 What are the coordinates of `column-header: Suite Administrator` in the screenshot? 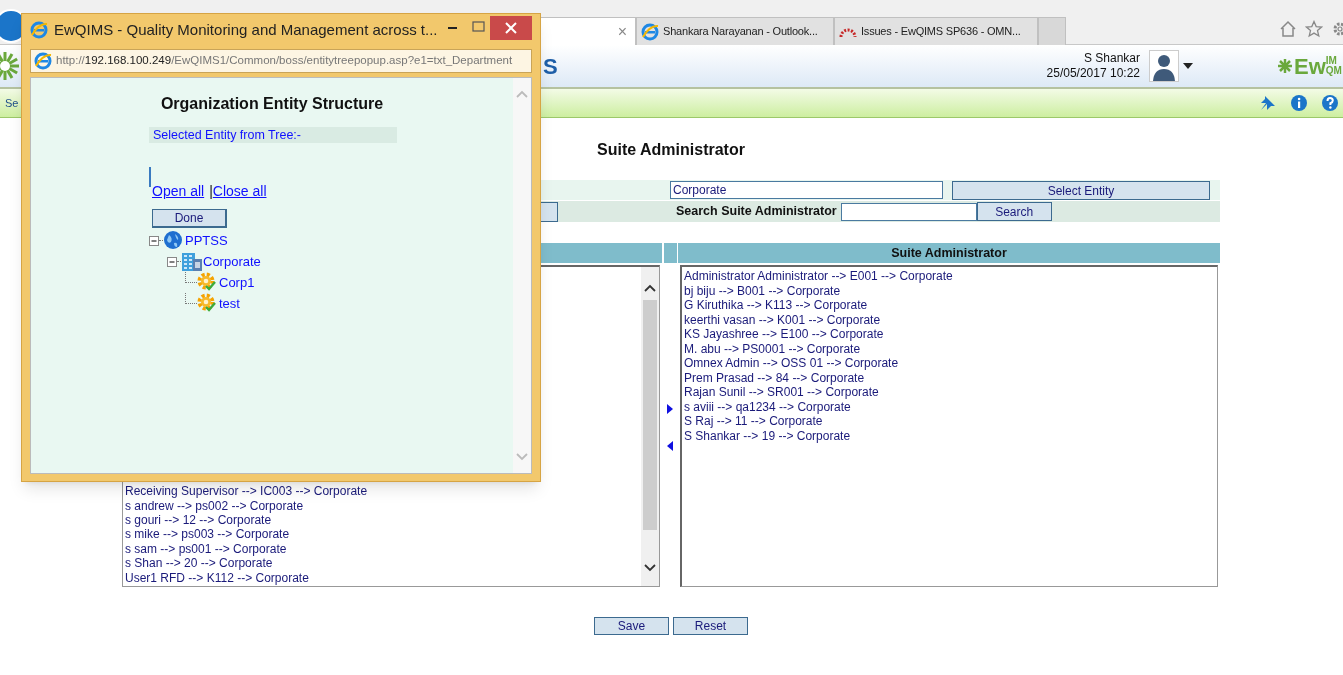 It's located at (949, 253).